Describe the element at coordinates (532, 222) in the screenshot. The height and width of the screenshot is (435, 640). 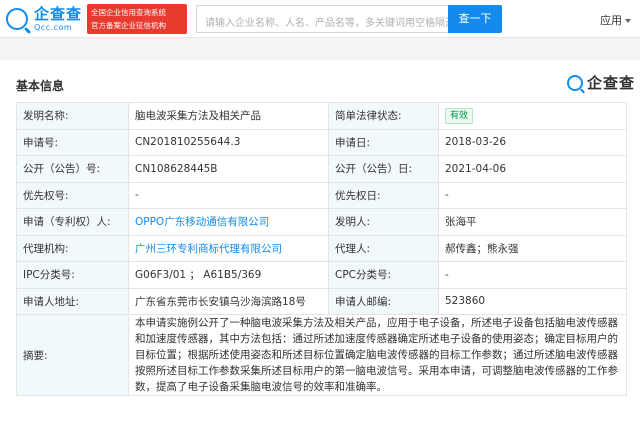
I see `value-inventor: 张海平` at that location.